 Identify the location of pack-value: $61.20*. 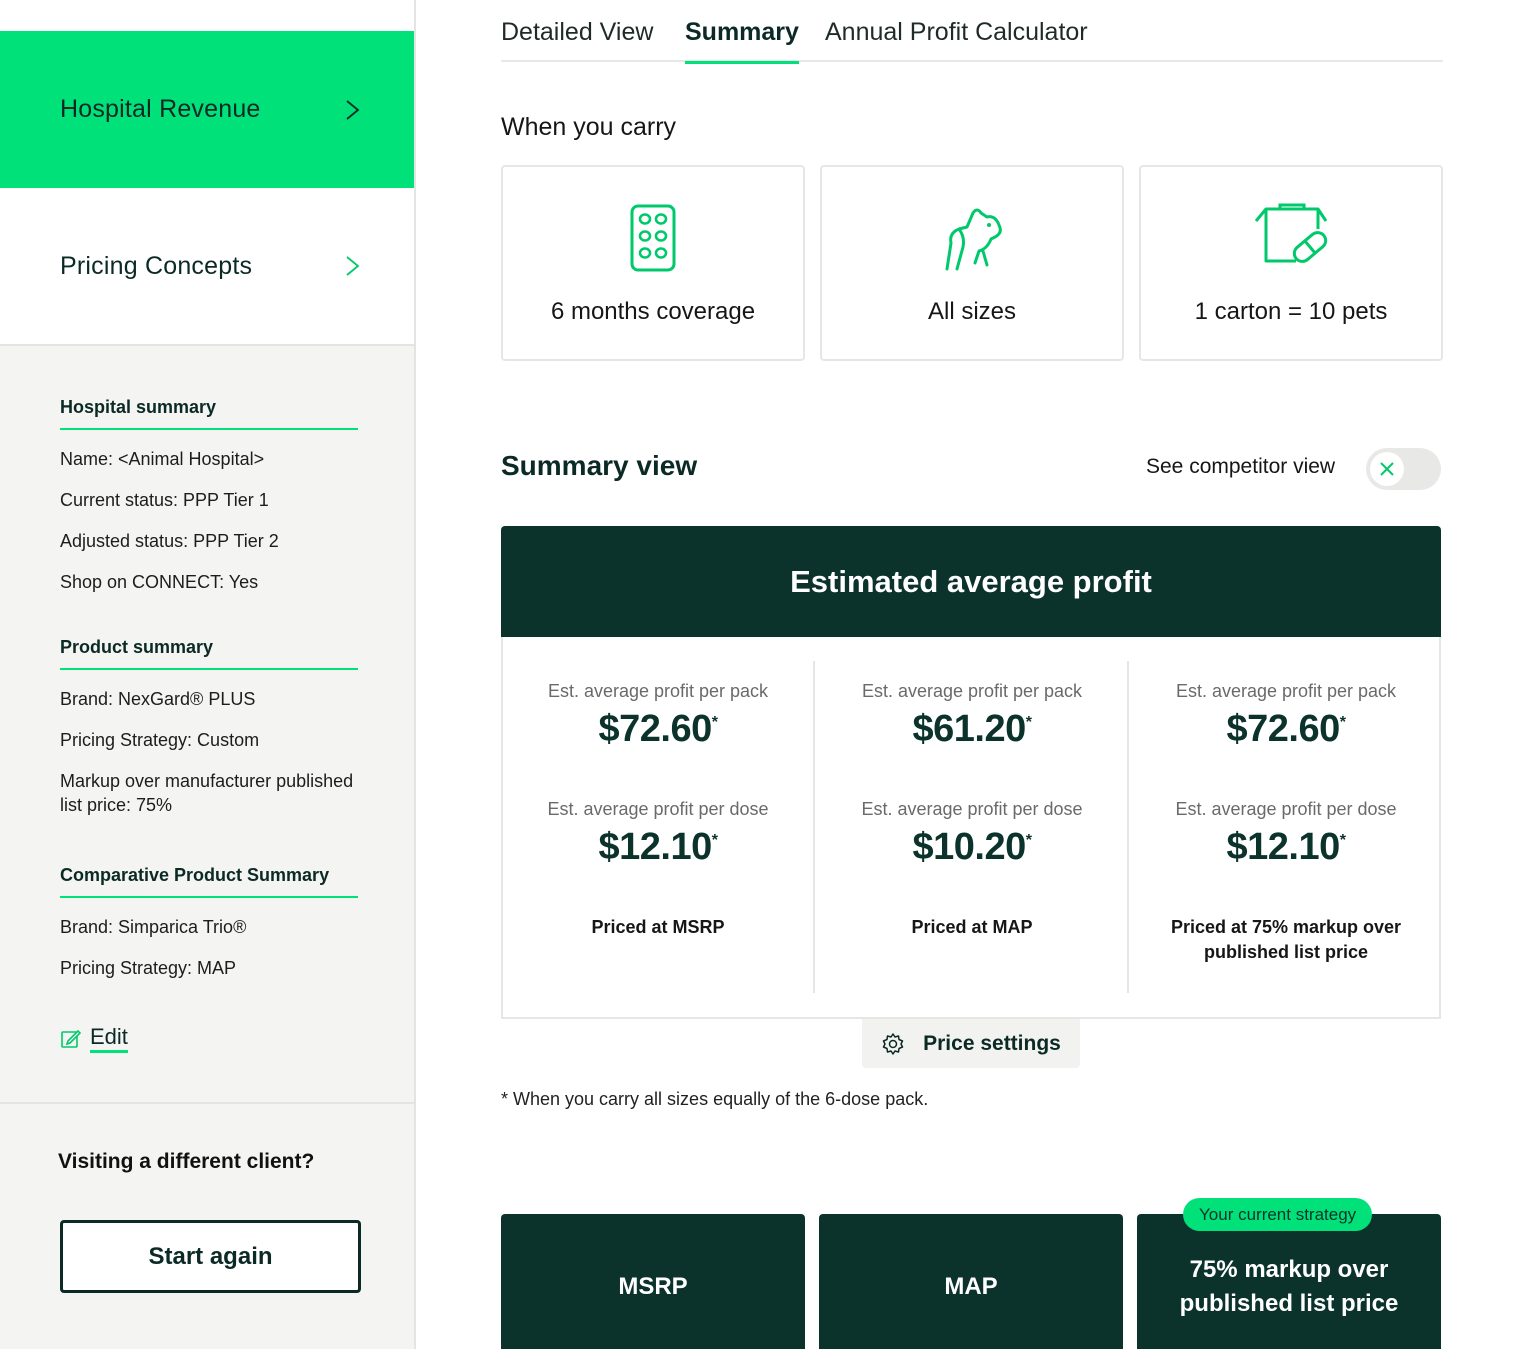
(972, 729).